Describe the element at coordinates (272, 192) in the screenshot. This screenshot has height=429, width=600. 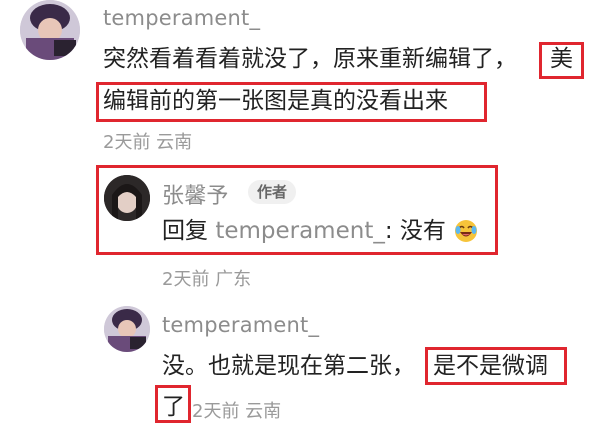
I see `author-badge: 作者` at that location.